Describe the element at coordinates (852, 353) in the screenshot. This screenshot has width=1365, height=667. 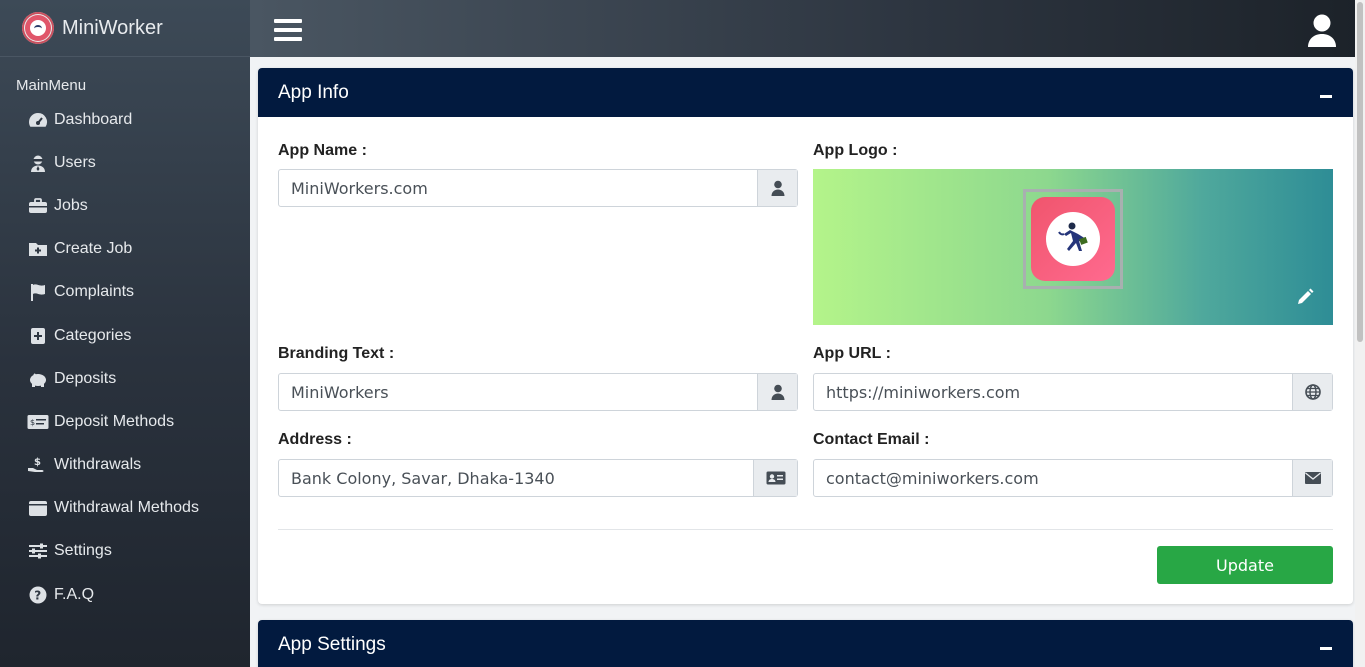
I see `app-url-label: App URL :` at that location.